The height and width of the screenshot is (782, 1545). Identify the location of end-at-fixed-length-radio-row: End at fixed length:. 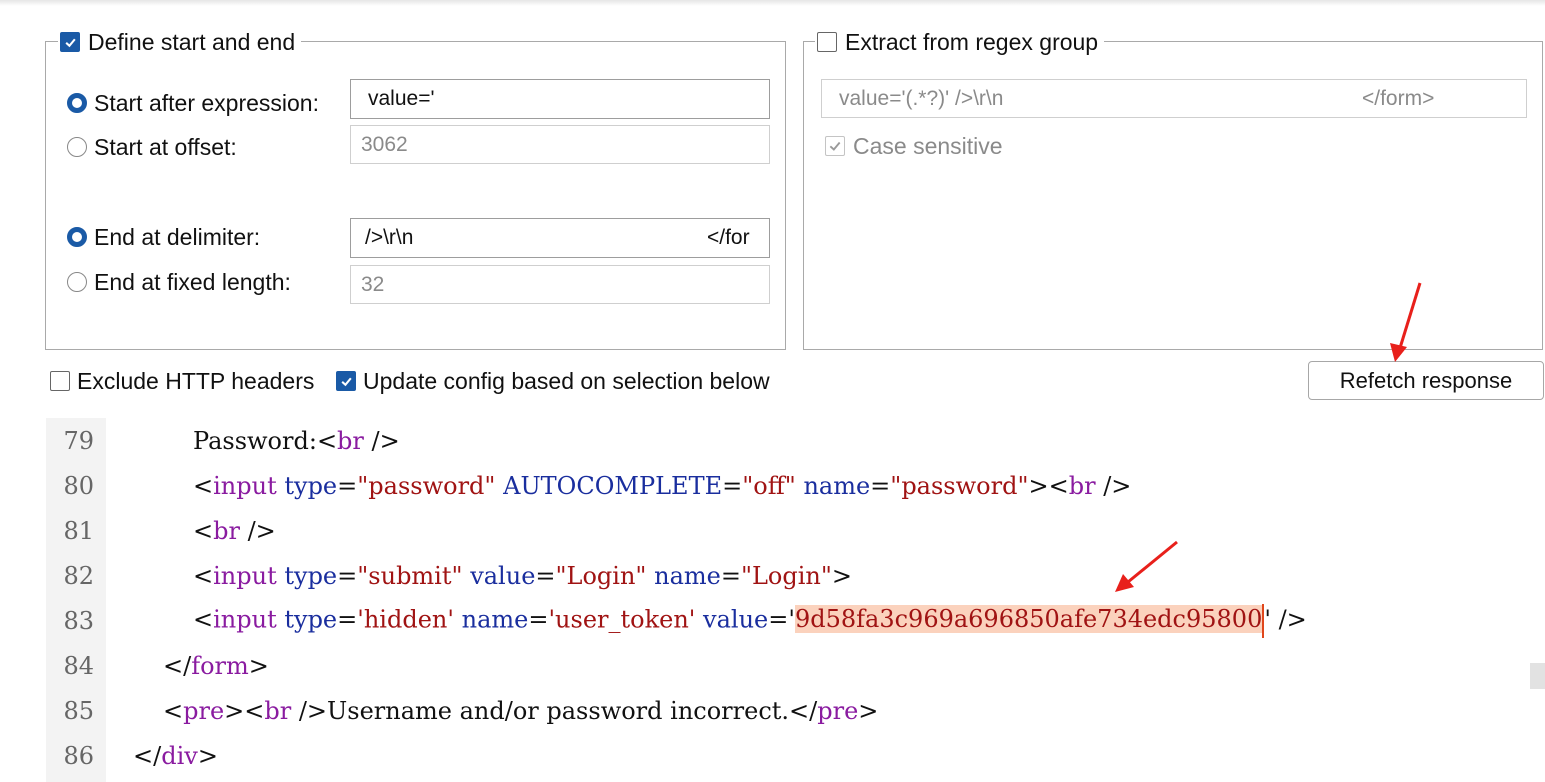
(179, 282).